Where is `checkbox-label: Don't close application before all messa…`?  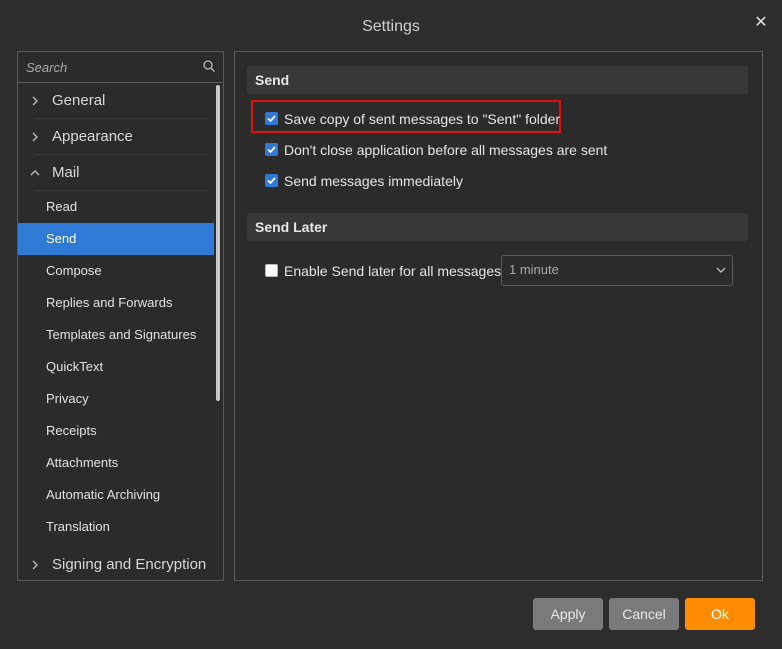
checkbox-label: Don't close application before all messa… is located at coordinates (446, 150).